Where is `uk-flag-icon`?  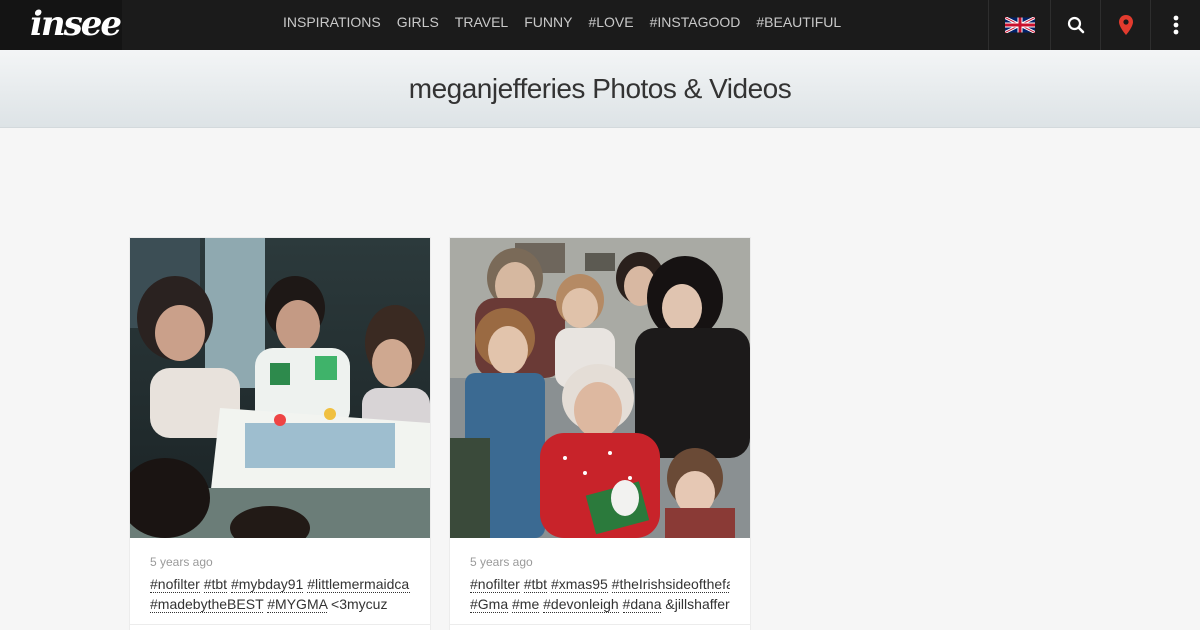
uk-flag-icon is located at coordinates (1019, 25).